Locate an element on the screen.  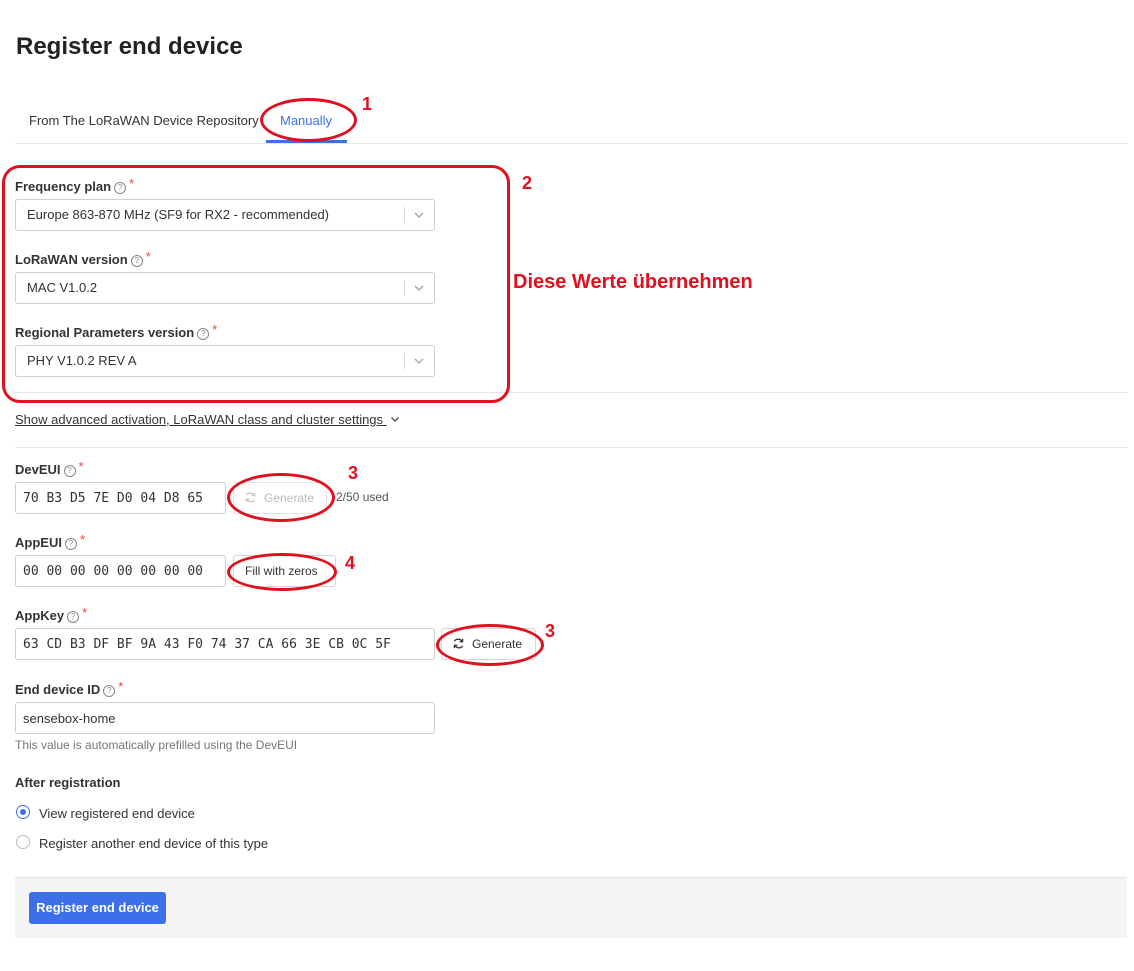
deveui-input: 70 B3 D5 7E D0 04 D8 65 is located at coordinates (120, 498).